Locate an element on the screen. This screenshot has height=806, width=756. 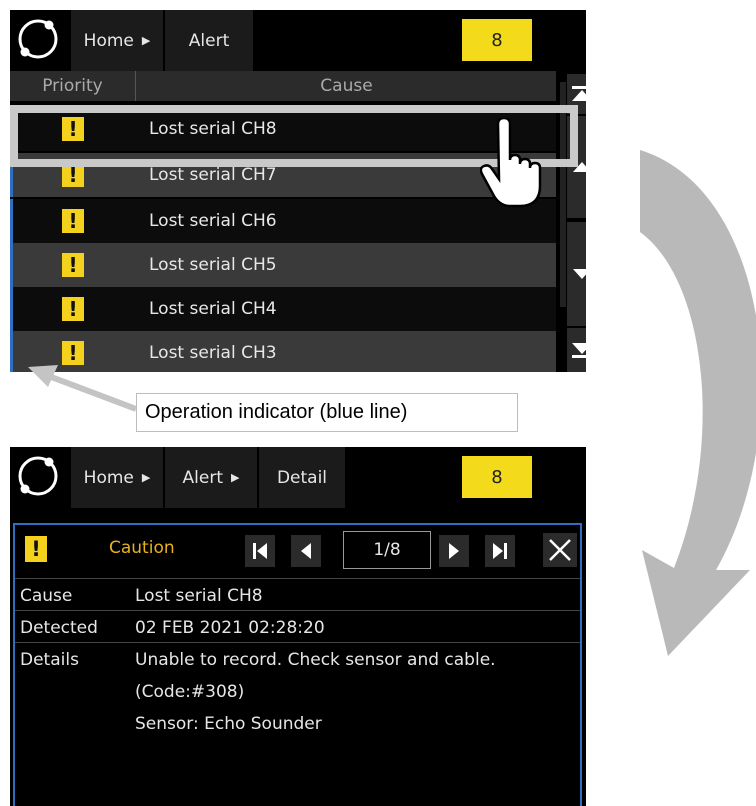
page-indicator: 1/8 is located at coordinates (387, 550).